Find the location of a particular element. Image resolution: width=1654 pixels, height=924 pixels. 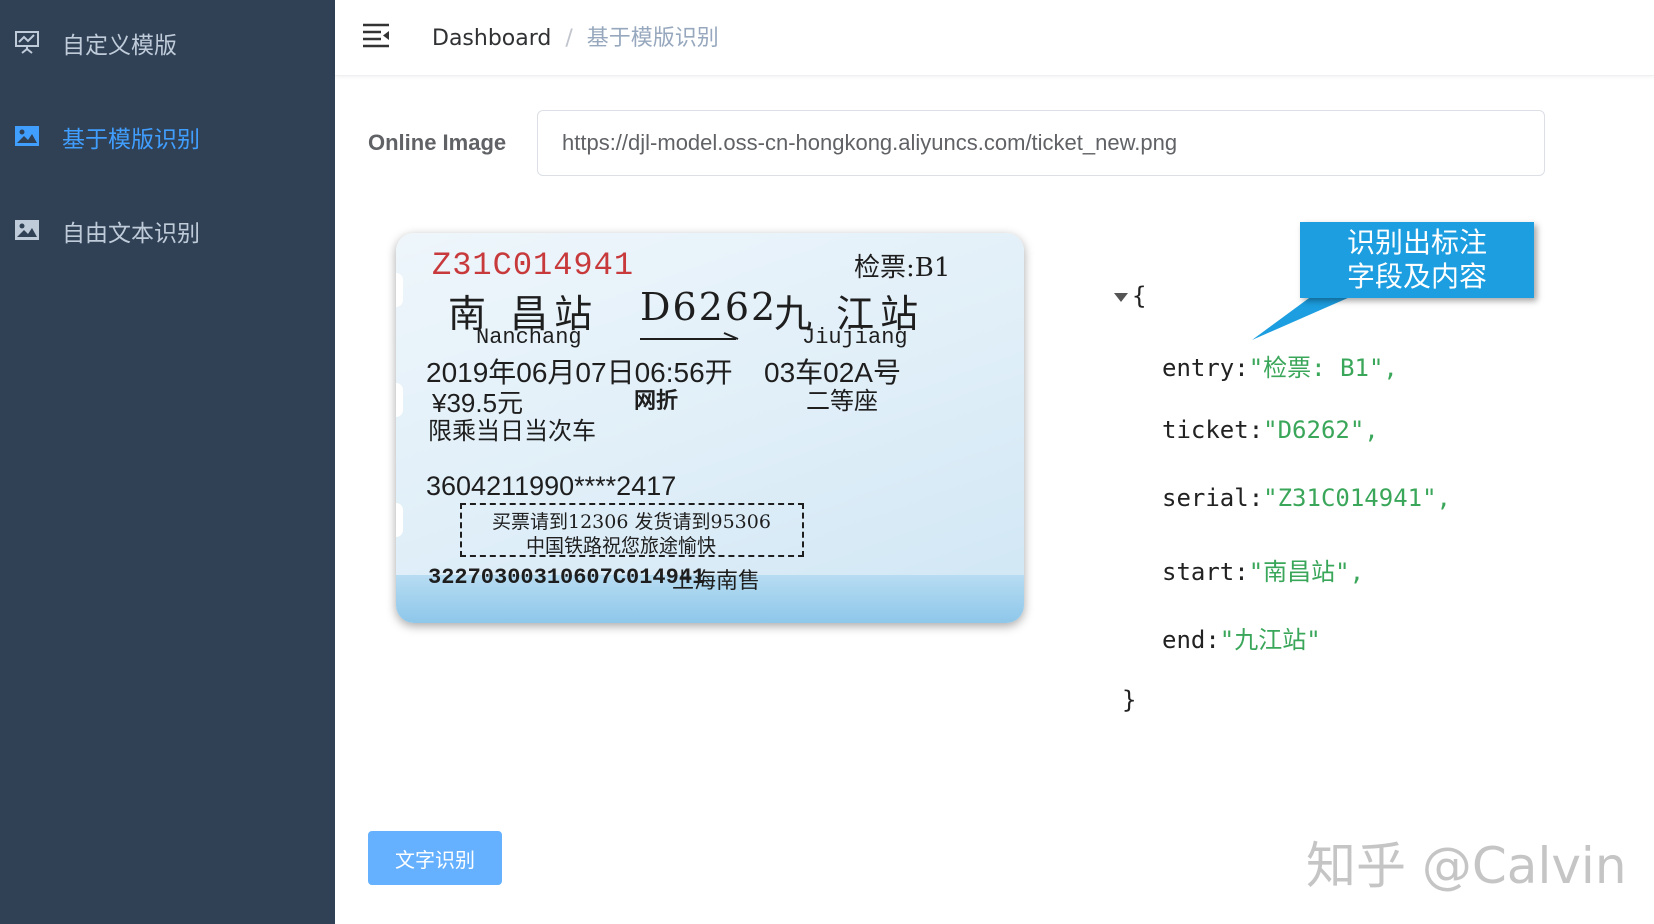

sidebar-item-label: 自定义模版 is located at coordinates (119, 46).